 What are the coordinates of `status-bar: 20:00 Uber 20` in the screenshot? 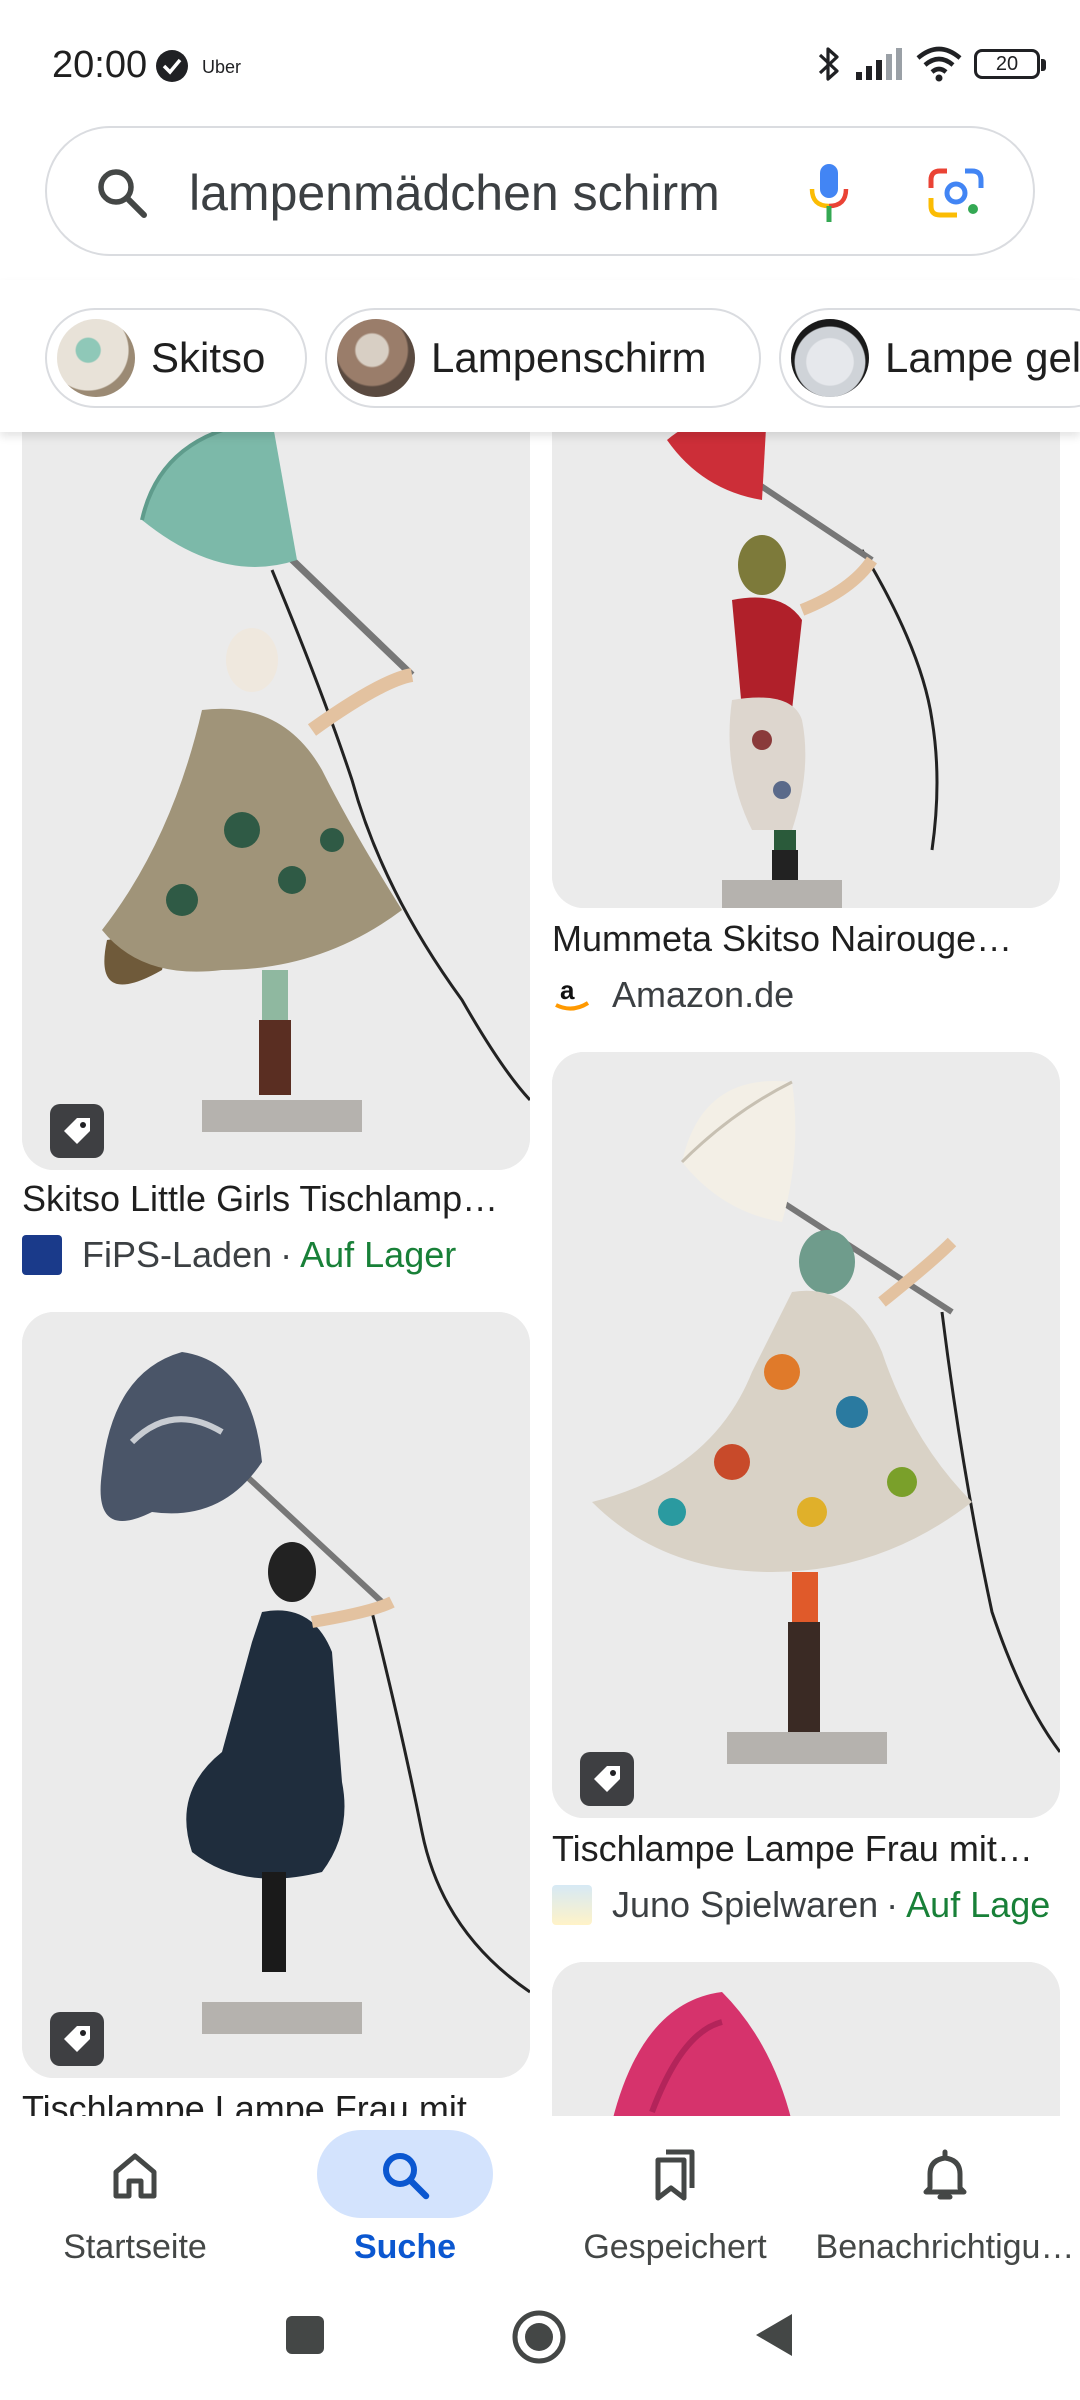 It's located at (540, 60).